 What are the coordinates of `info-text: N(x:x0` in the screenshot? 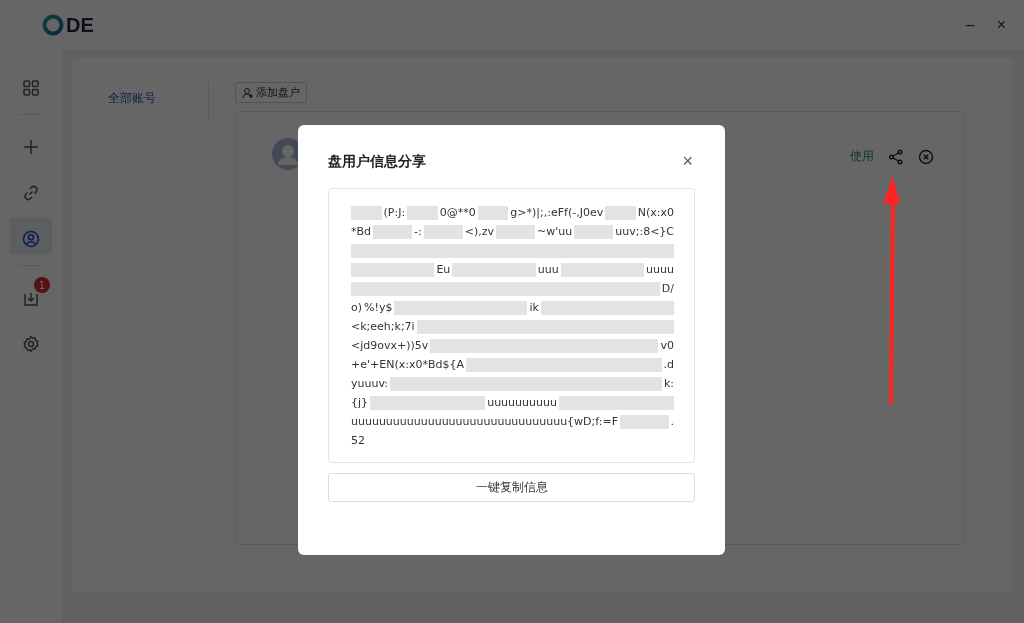 It's located at (655, 212).